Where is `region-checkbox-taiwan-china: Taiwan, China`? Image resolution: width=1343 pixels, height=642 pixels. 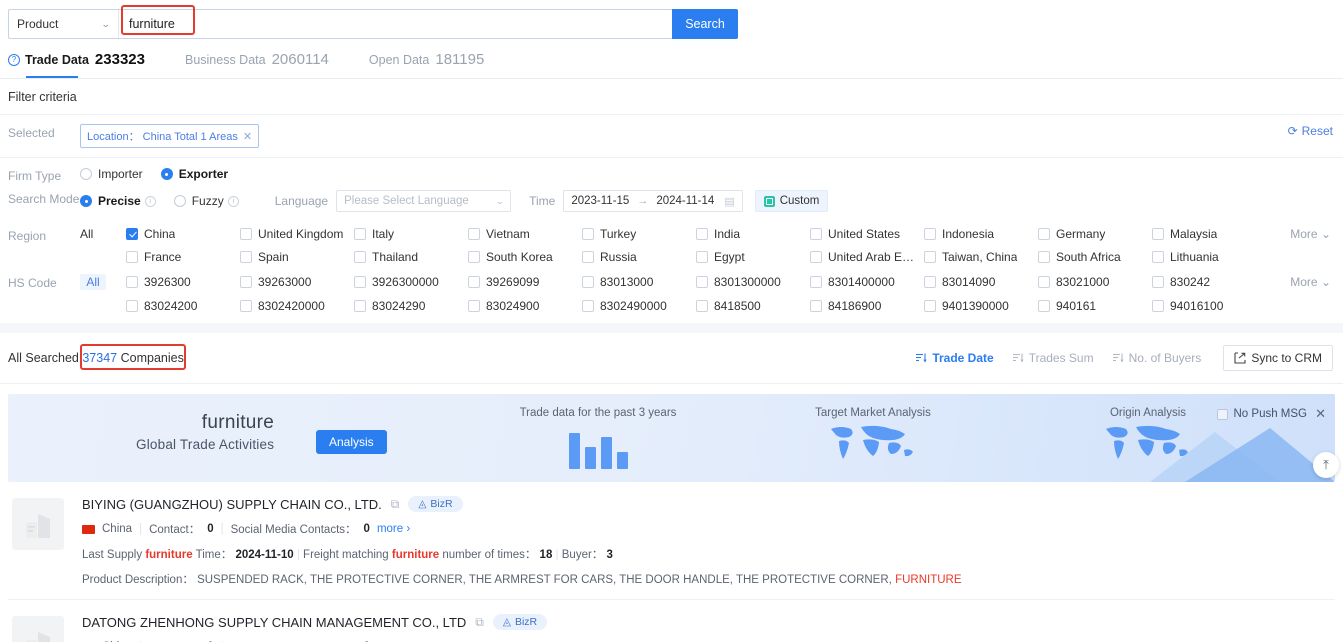 region-checkbox-taiwan-china: Taiwan, China is located at coordinates (981, 257).